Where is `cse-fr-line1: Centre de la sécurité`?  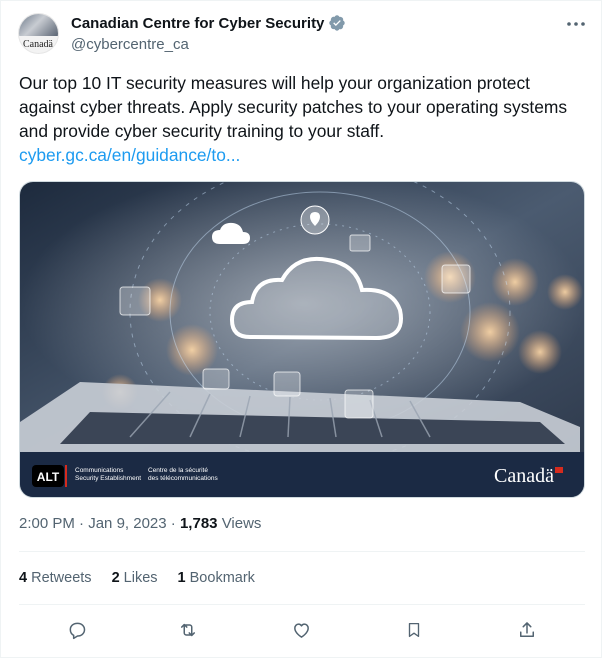
cse-fr-line1: Centre de la sécurité is located at coordinates (178, 470).